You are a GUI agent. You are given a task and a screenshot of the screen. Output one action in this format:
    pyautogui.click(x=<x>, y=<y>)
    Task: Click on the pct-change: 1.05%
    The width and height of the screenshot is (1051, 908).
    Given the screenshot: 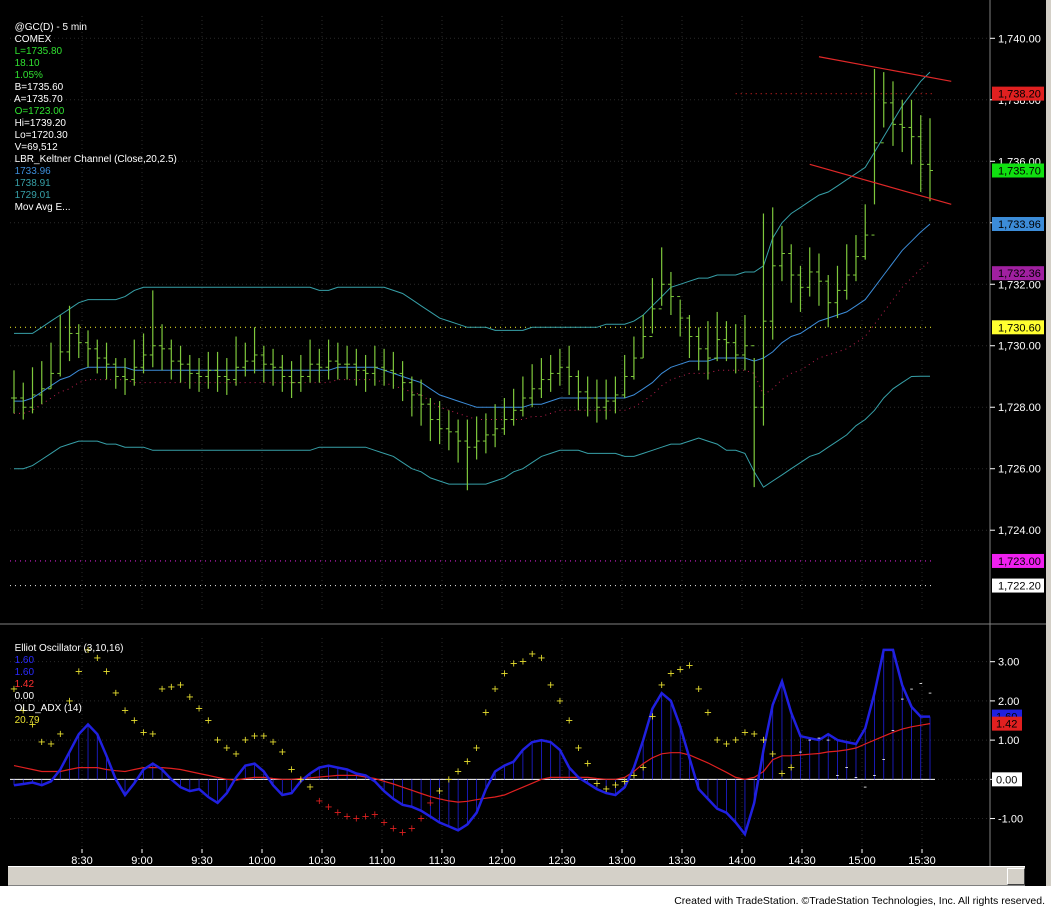 What is the action you would take?
    pyautogui.click(x=28, y=75)
    